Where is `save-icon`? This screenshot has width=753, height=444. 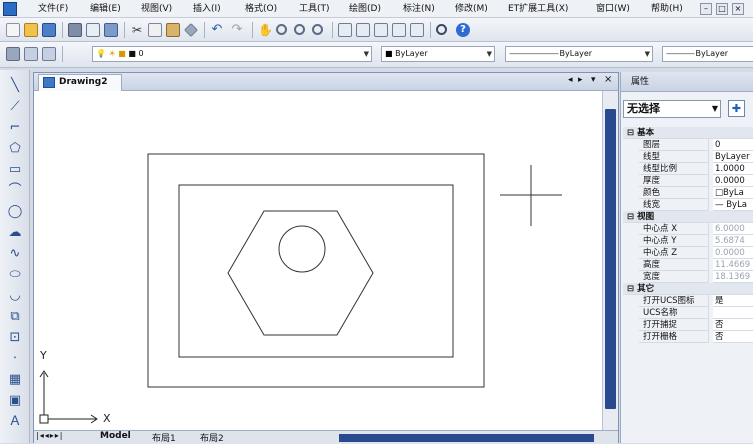
save-icon is located at coordinates (49, 30).